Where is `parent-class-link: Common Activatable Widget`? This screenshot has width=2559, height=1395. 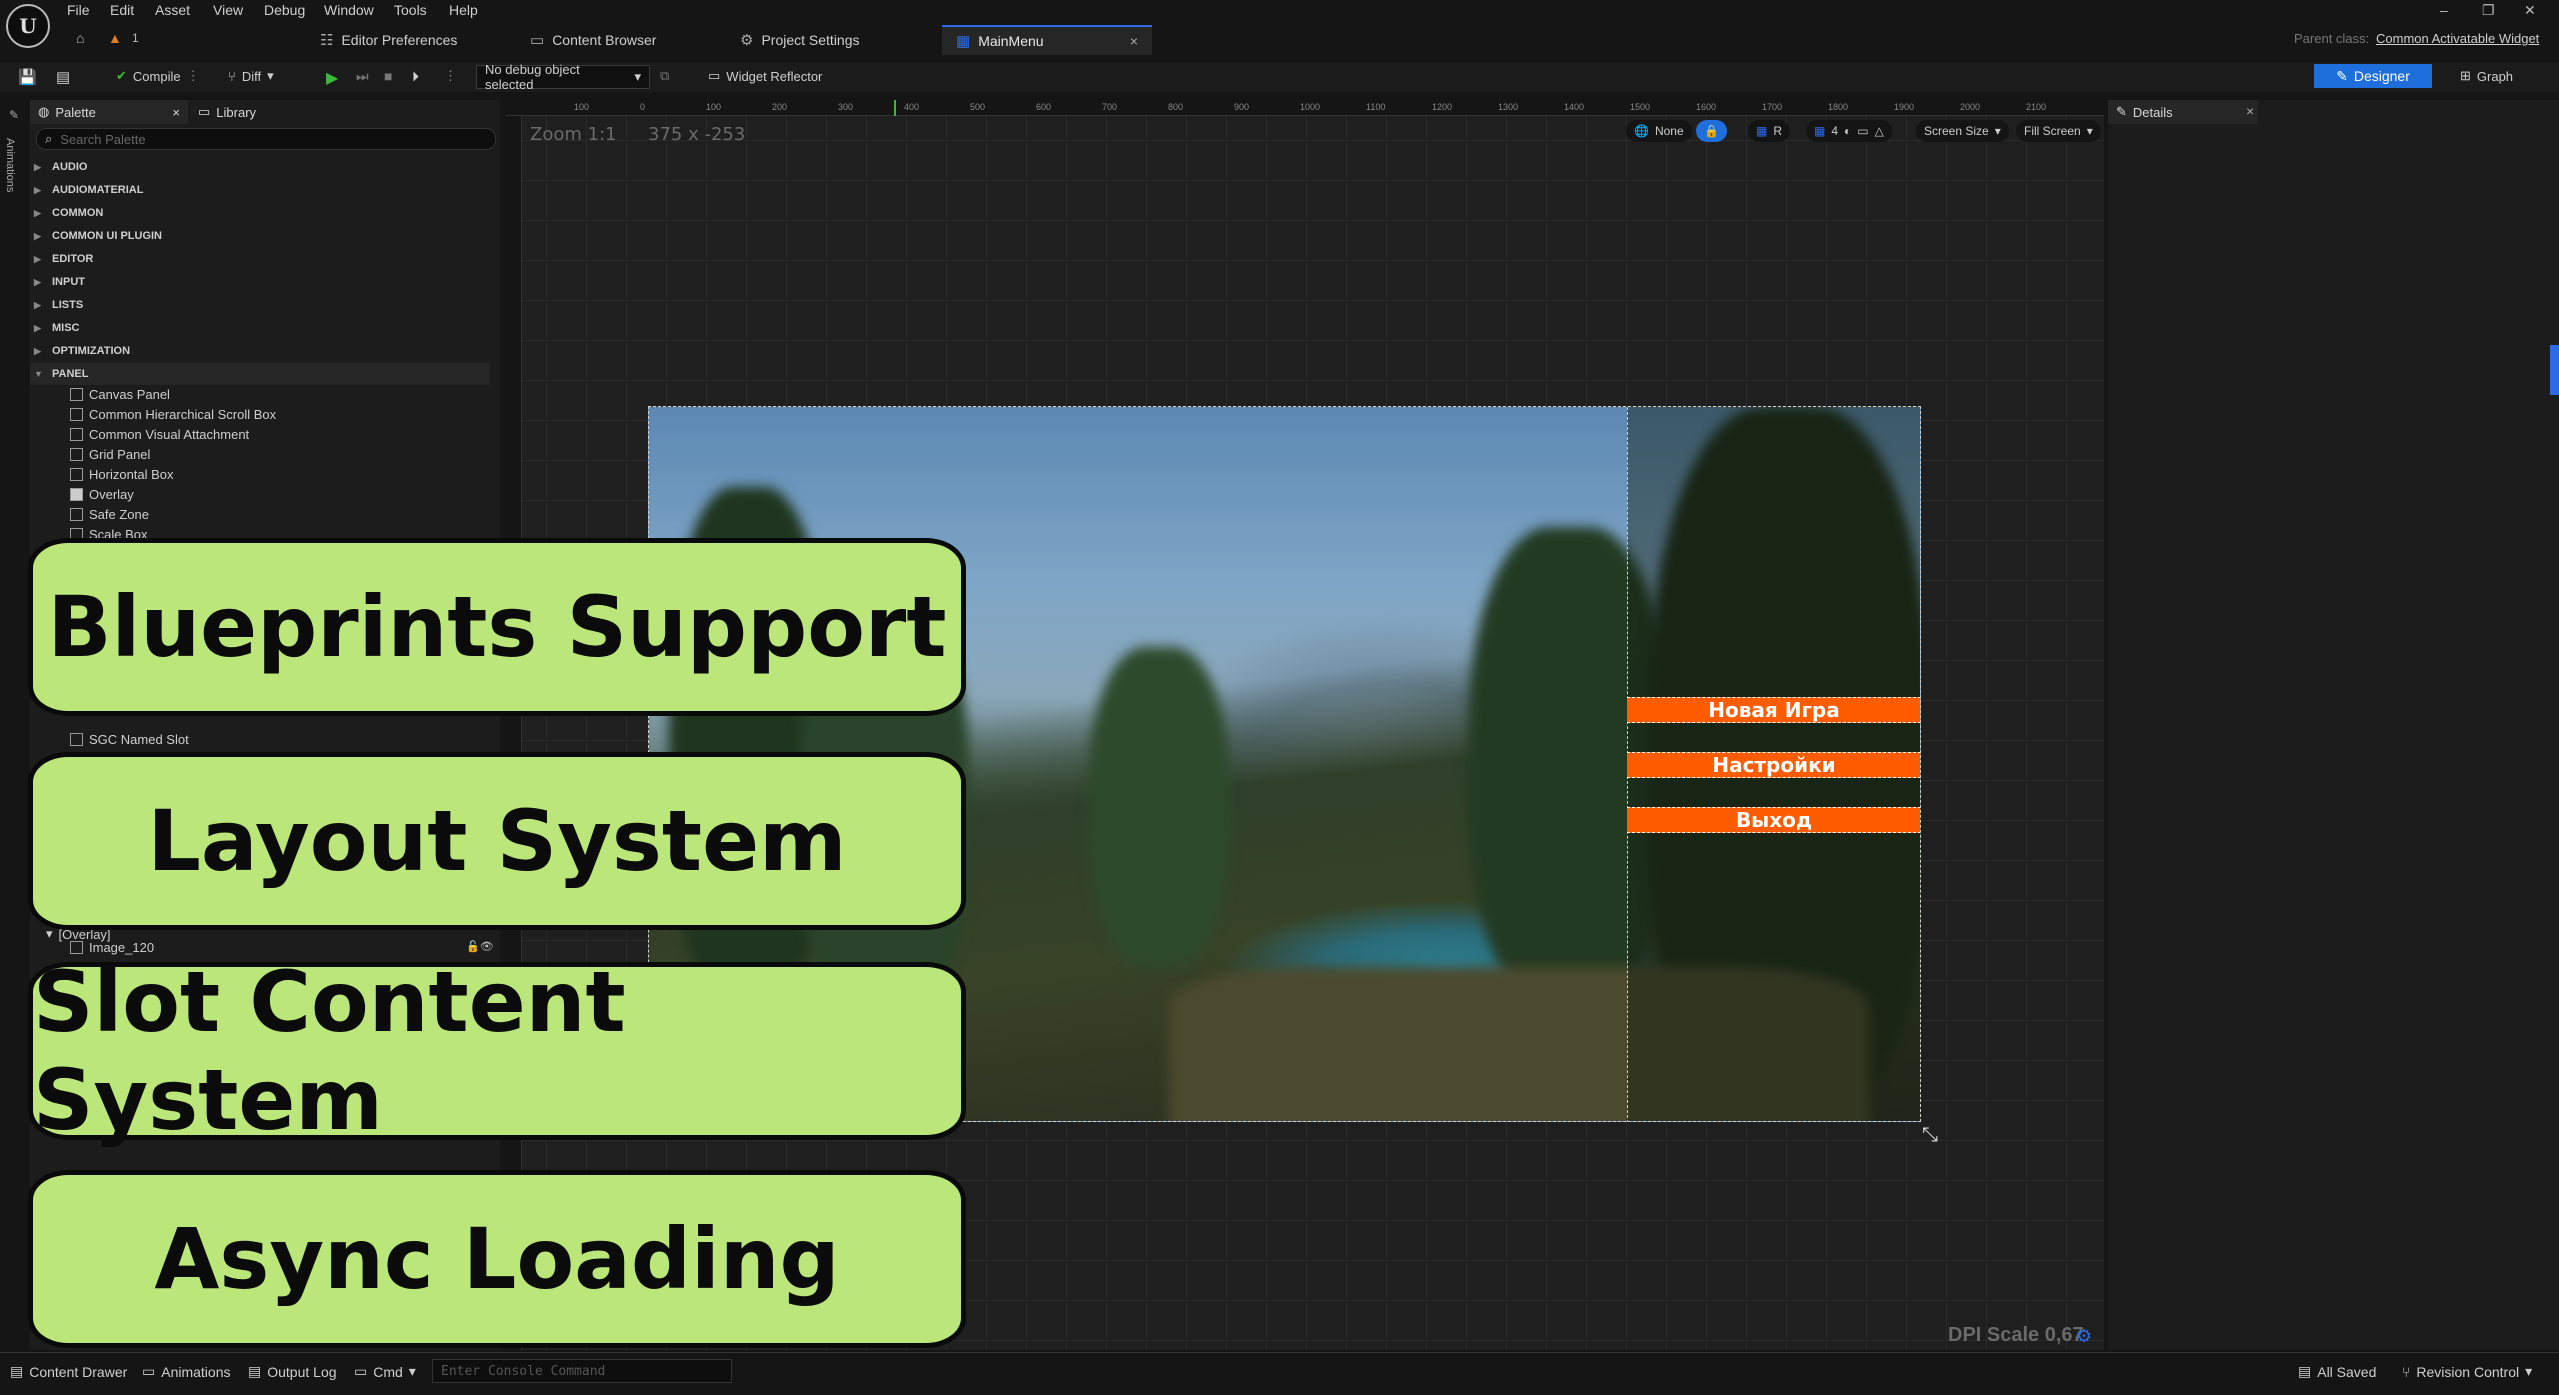
parent-class-link: Common Activatable Widget is located at coordinates (2457, 38).